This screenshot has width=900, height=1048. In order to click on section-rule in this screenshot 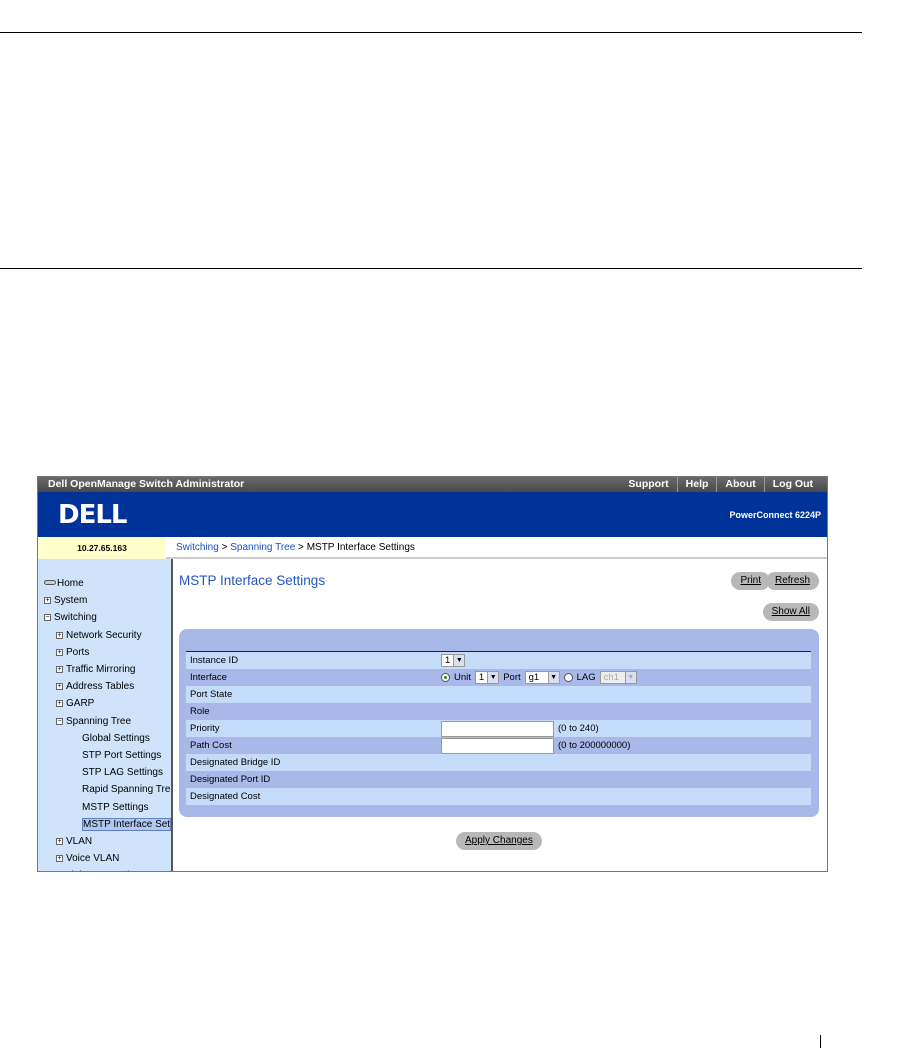, I will do `click(431, 268)`.